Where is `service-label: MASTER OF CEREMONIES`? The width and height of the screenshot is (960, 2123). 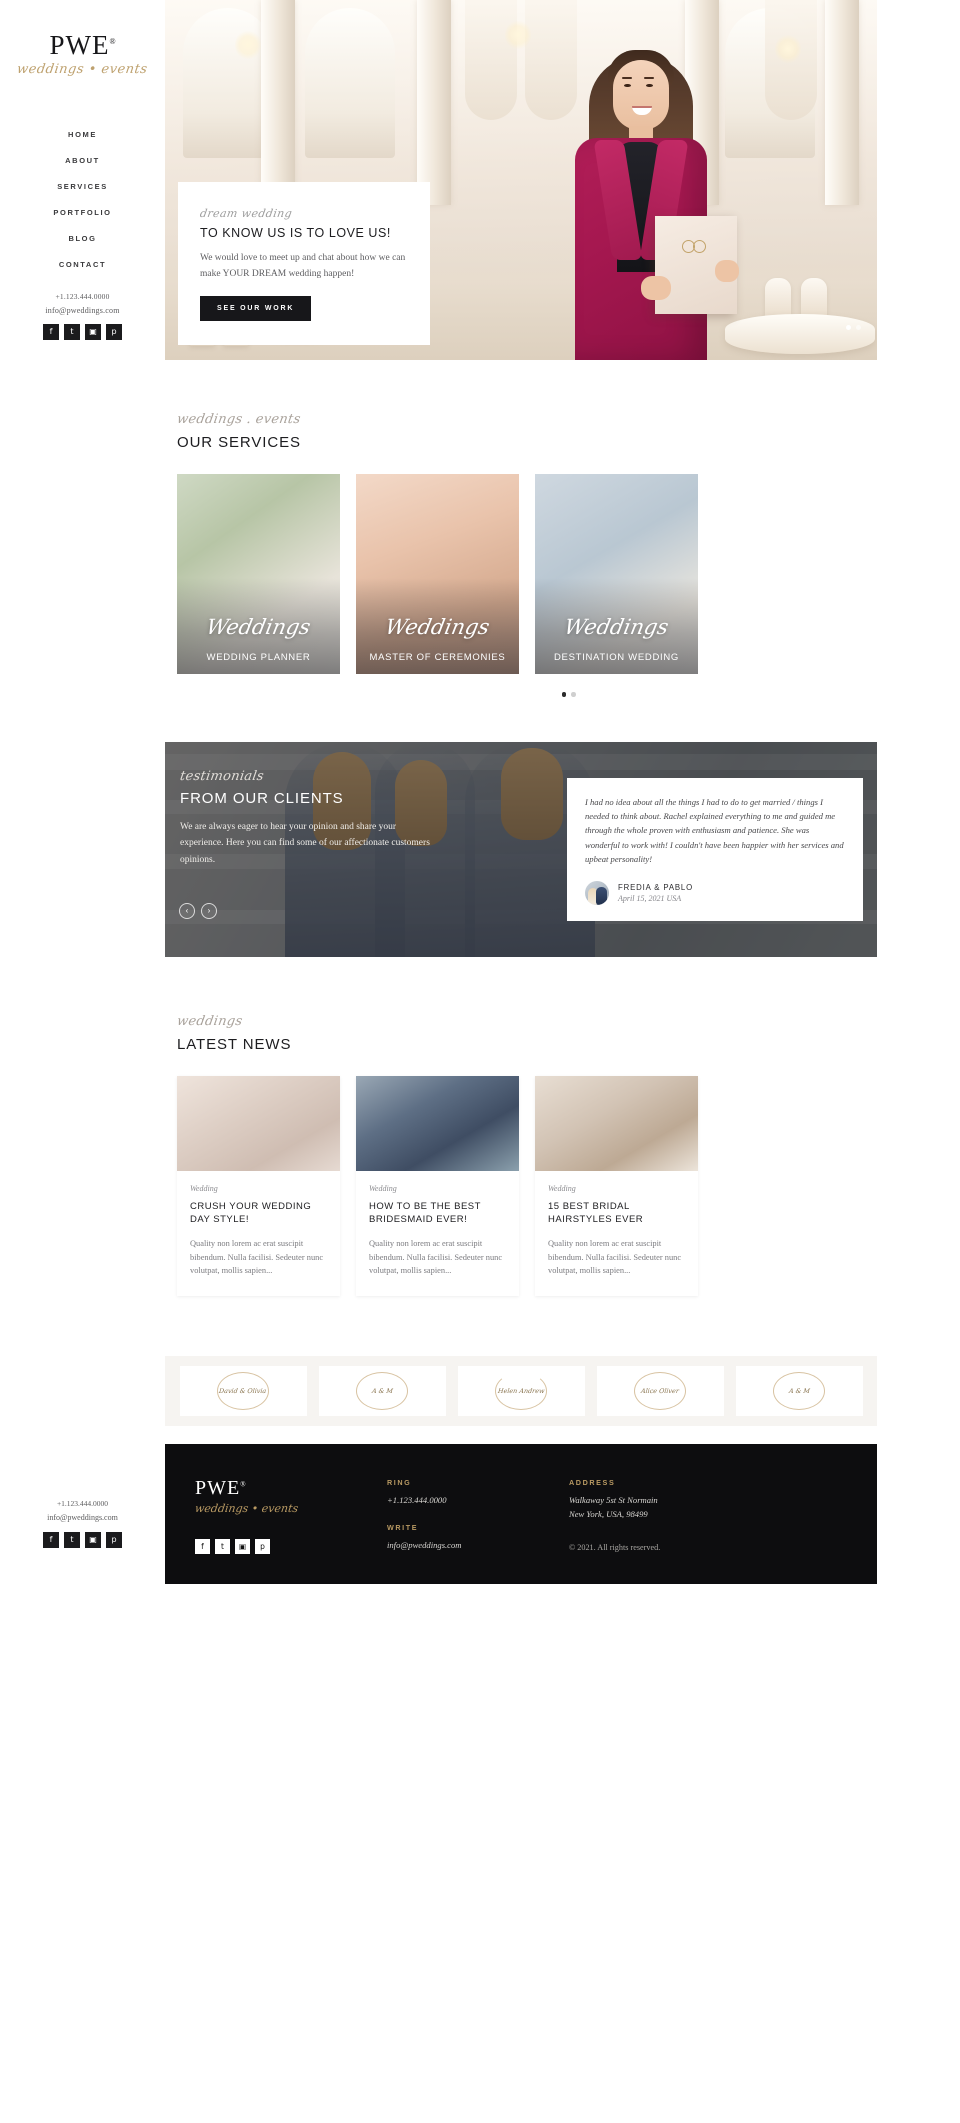 service-label: MASTER OF CEREMONIES is located at coordinates (437, 657).